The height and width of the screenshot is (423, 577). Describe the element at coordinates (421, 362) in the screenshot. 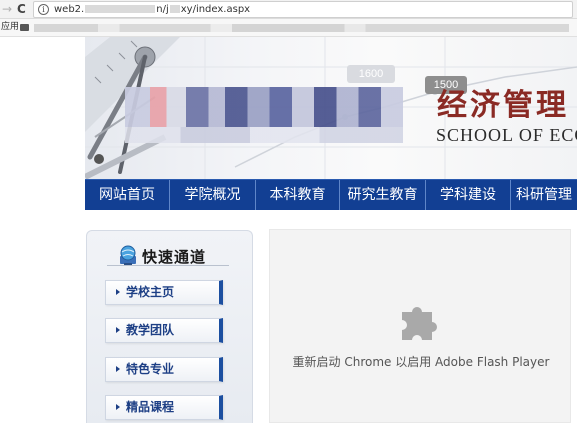

I see `flash-message: 重新启动 Chrome 以启用 Adobe Flash Player` at that location.